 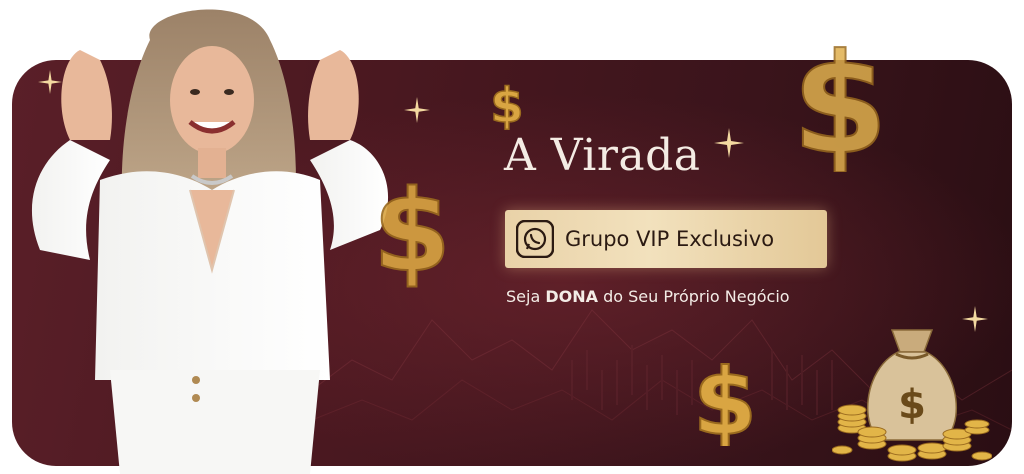 What do you see at coordinates (670, 239) in the screenshot?
I see `vip-button-label: Grupo VIP Exclusivo` at bounding box center [670, 239].